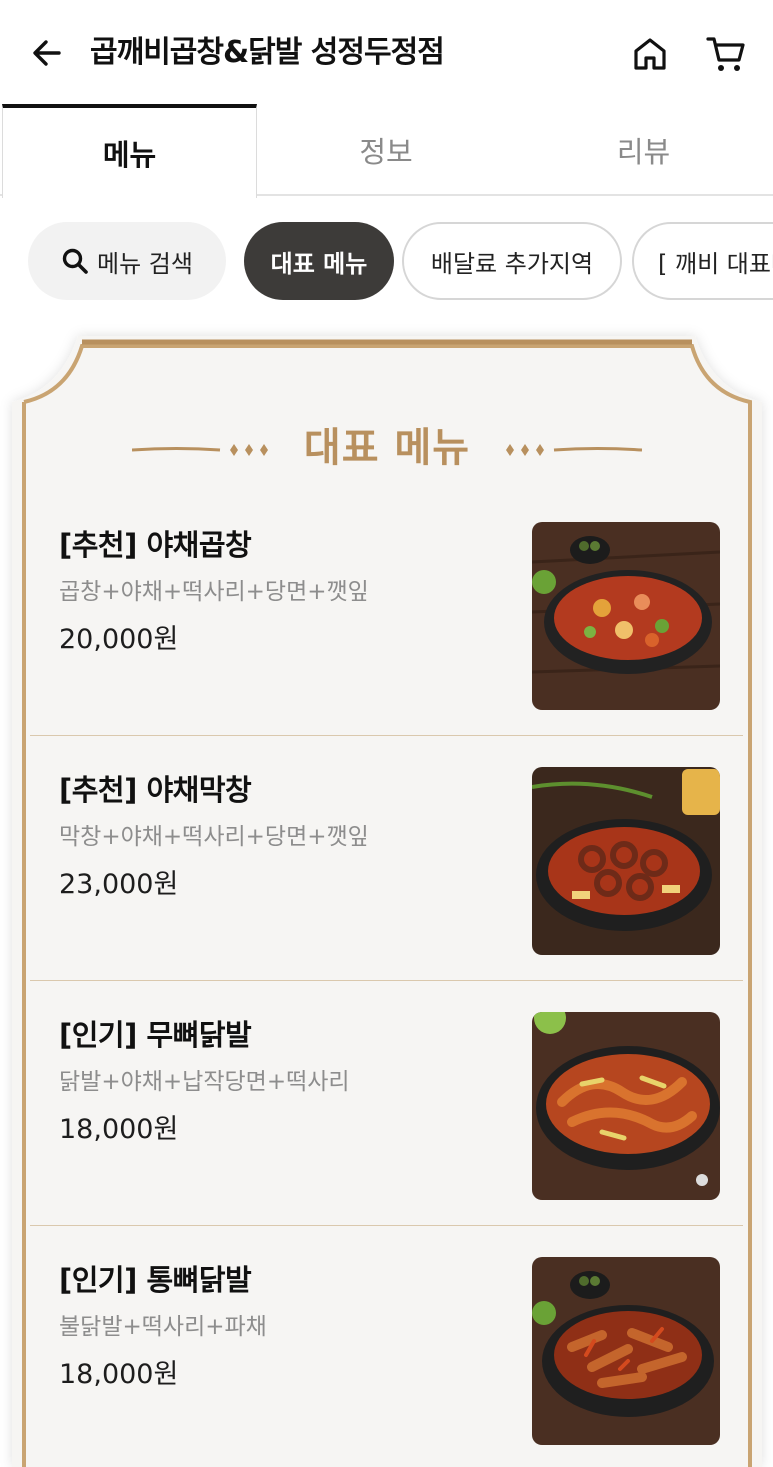 Image resolution: width=773 pixels, height=1467 pixels. I want to click on menu-item-description: 곱창+야채+떡사리+당면+깻잎, so click(214, 592).